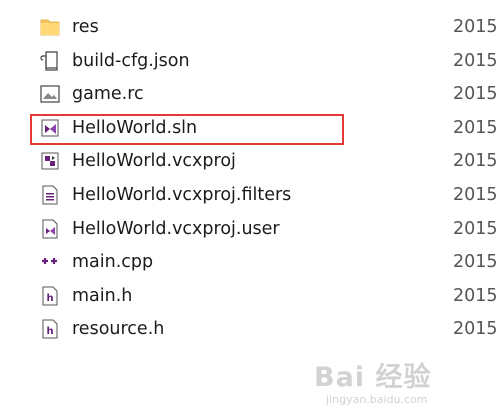 Image resolution: width=500 pixels, height=415 pixels. What do you see at coordinates (250, 128) in the screenshot?
I see `file-row-helloworld-sln: HelloWorld.sln 2015` at bounding box center [250, 128].